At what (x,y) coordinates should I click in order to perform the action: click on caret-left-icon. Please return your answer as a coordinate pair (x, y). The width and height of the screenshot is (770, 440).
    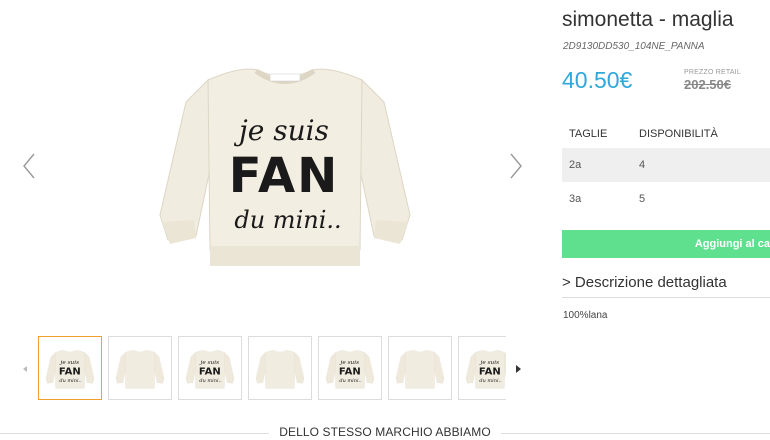
    Looking at the image, I should click on (25, 369).